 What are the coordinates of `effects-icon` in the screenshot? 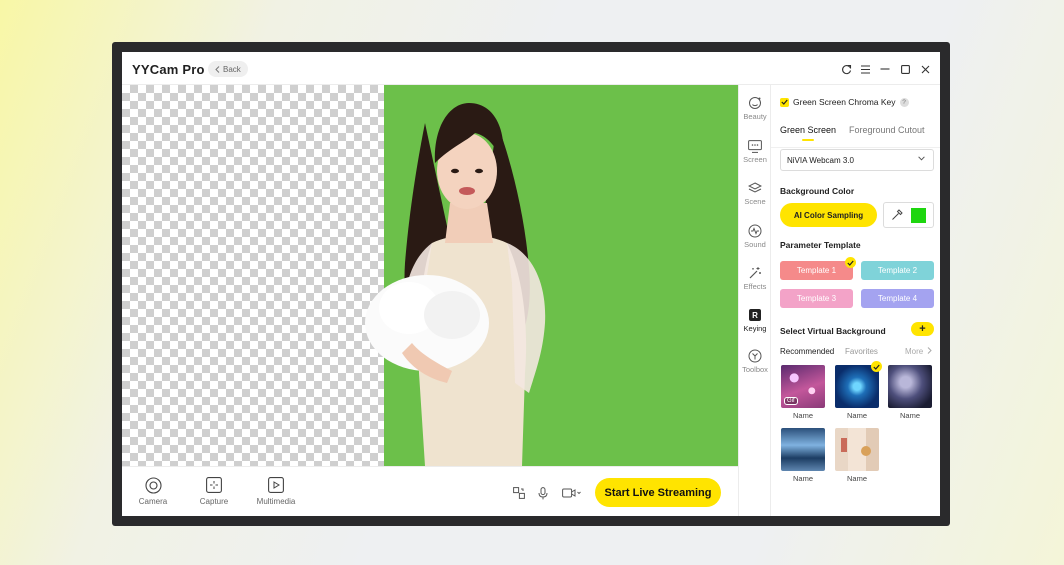 It's located at (755, 273).